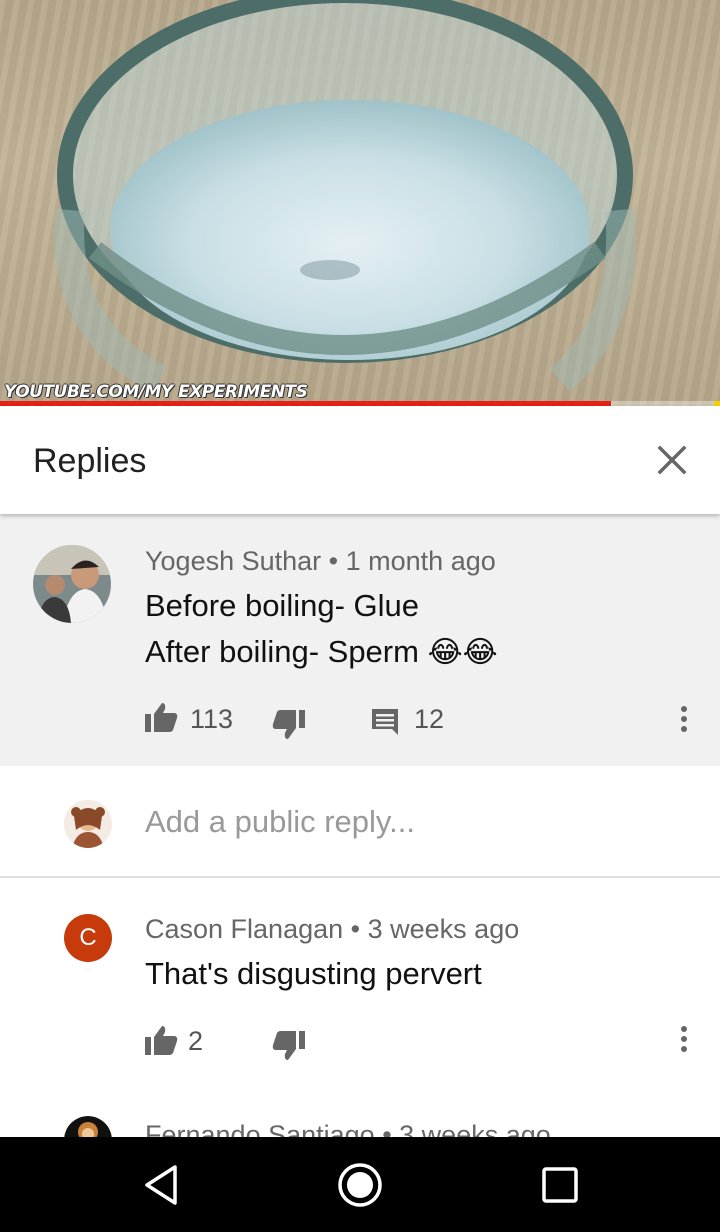  What do you see at coordinates (420, 561) in the screenshot?
I see `comment-time: 1 month ago` at bounding box center [420, 561].